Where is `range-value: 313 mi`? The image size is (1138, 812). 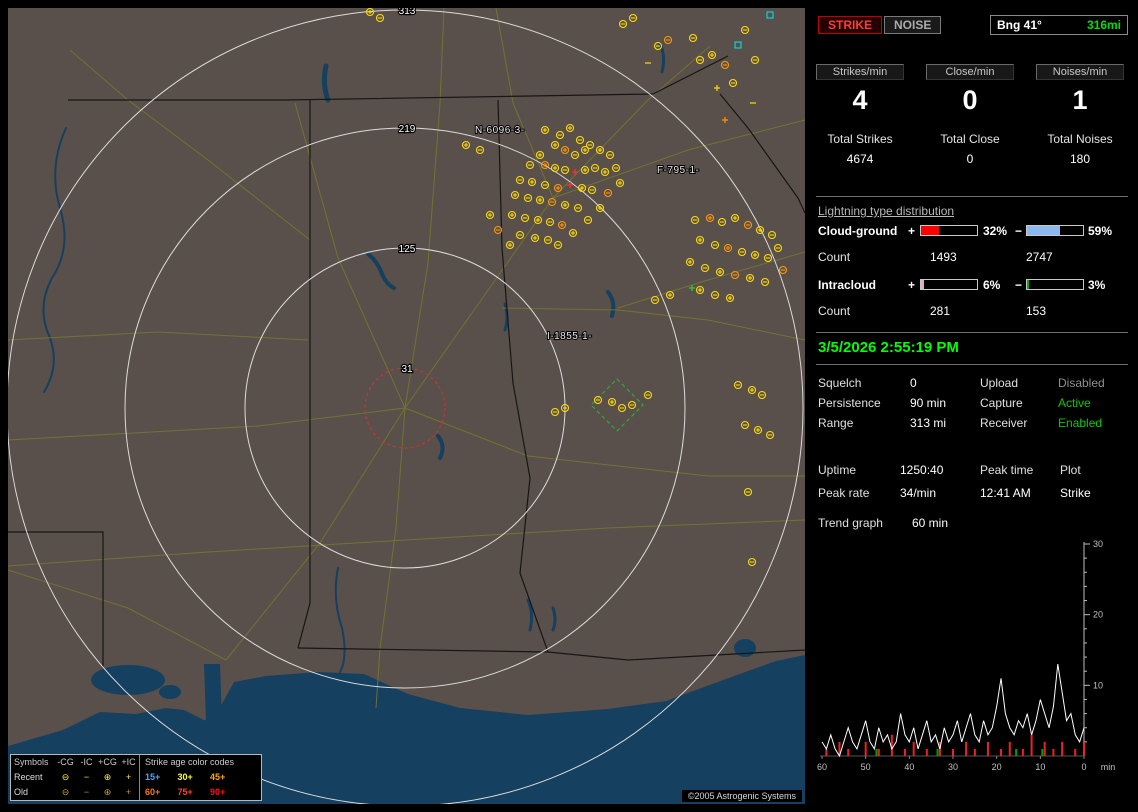 range-value: 313 mi is located at coordinates (928, 423).